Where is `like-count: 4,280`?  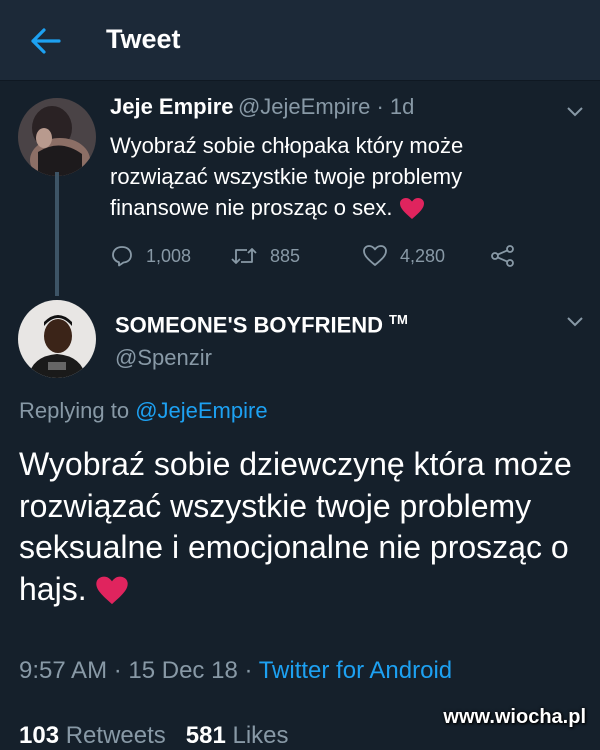
like-count: 4,280 is located at coordinates (423, 255).